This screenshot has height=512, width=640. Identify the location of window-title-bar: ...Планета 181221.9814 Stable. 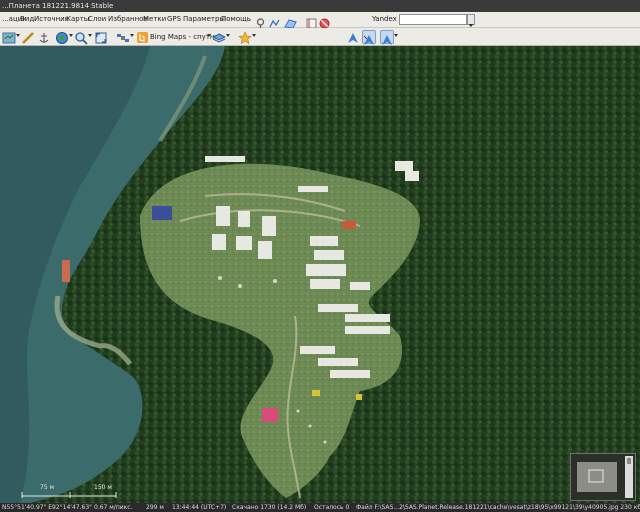
(320, 6).